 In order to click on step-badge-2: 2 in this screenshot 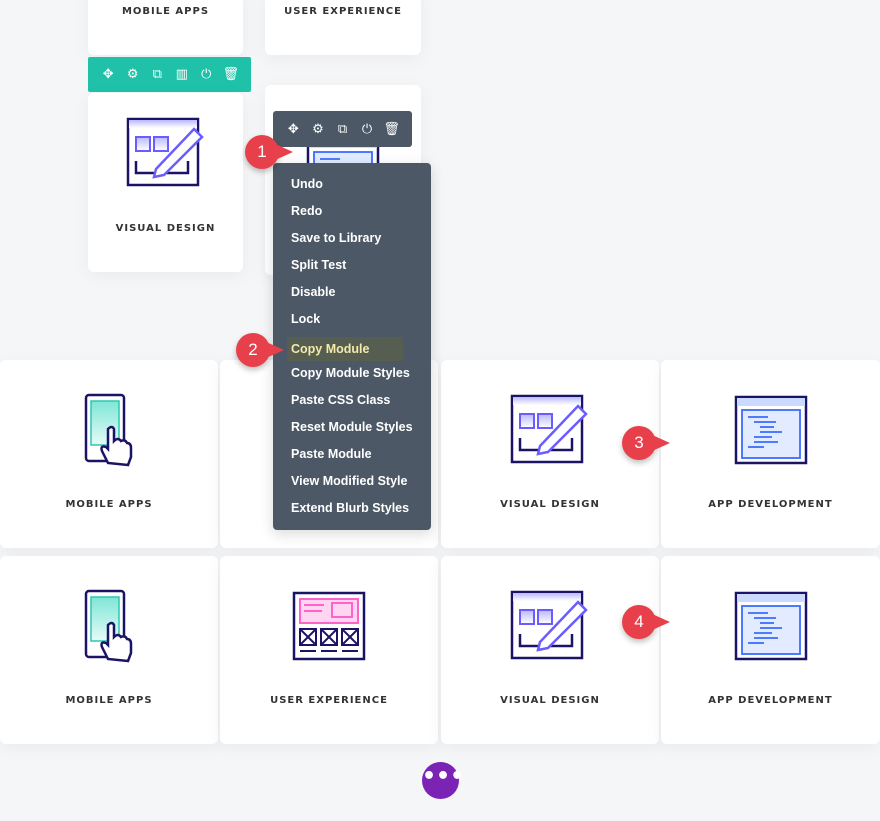, I will do `click(260, 350)`.